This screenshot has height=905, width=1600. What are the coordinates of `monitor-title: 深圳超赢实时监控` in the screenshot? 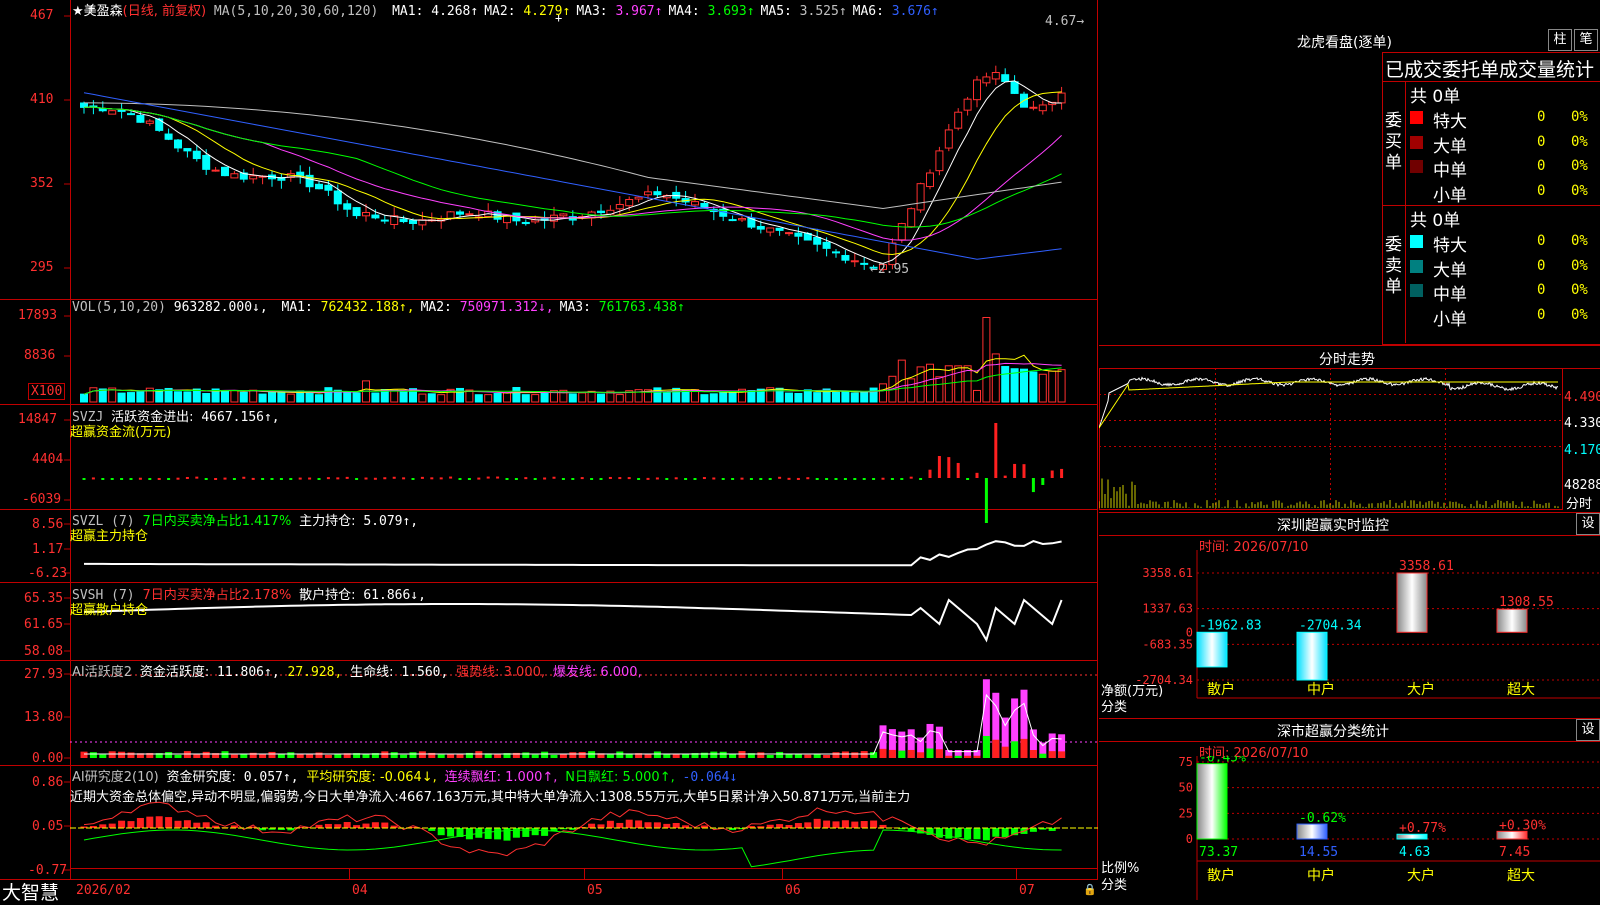 It's located at (1333, 525).